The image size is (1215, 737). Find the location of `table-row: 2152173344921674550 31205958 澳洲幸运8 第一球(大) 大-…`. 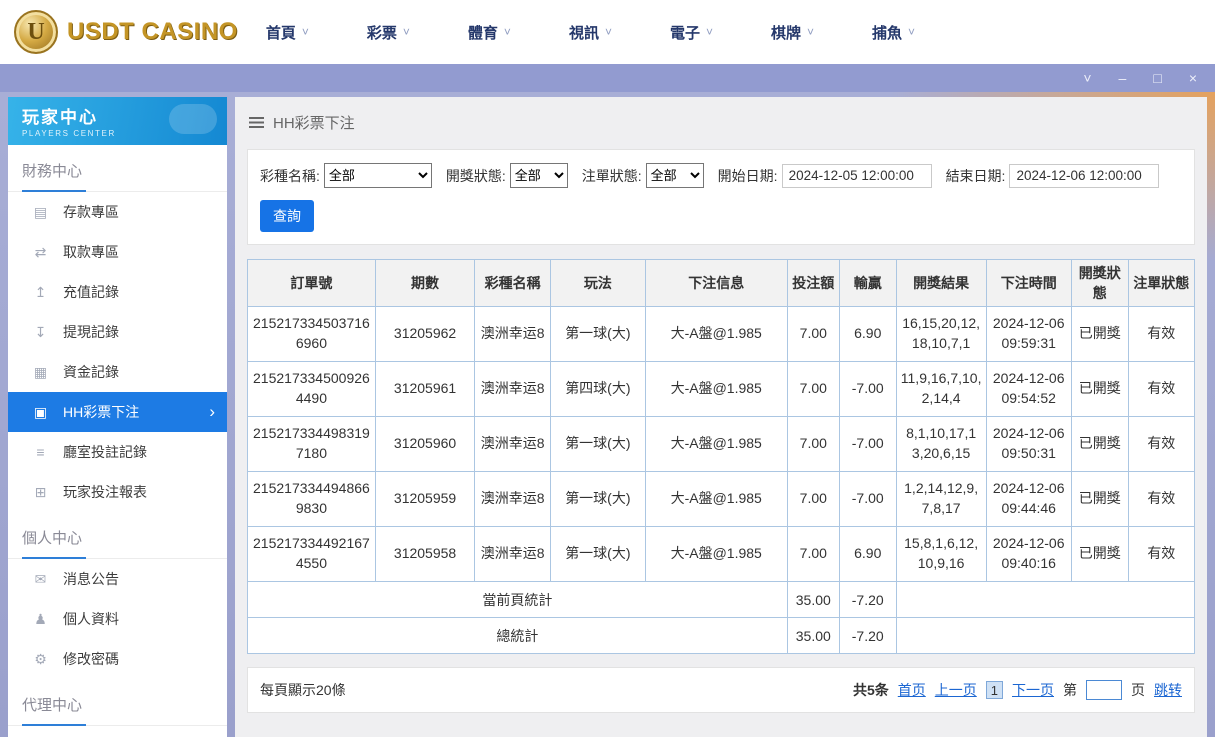

table-row: 2152173344921674550 31205958 澳洲幸运8 第一球(大) 大-… is located at coordinates (721, 554).